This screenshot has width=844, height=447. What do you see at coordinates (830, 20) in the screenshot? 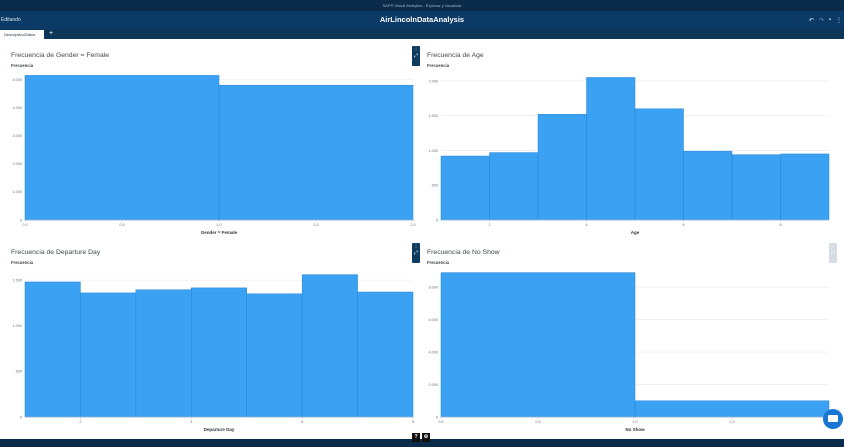
I see `save-icon: ▪` at bounding box center [830, 20].